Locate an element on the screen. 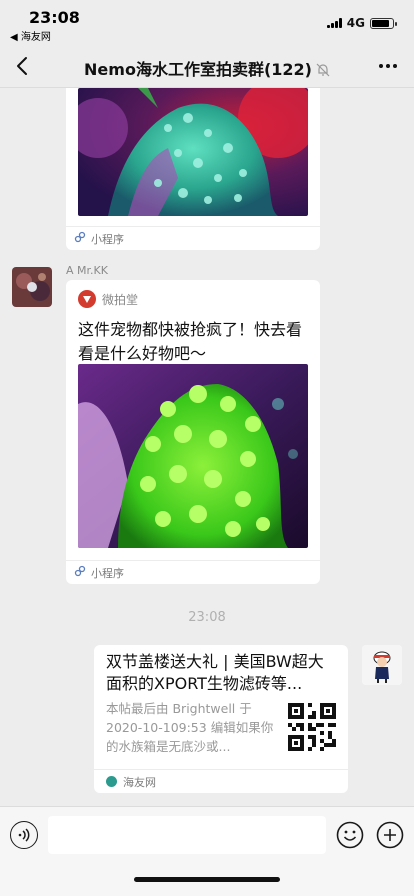 The height and width of the screenshot is (896, 414). battery-icon is located at coordinates (383, 23).